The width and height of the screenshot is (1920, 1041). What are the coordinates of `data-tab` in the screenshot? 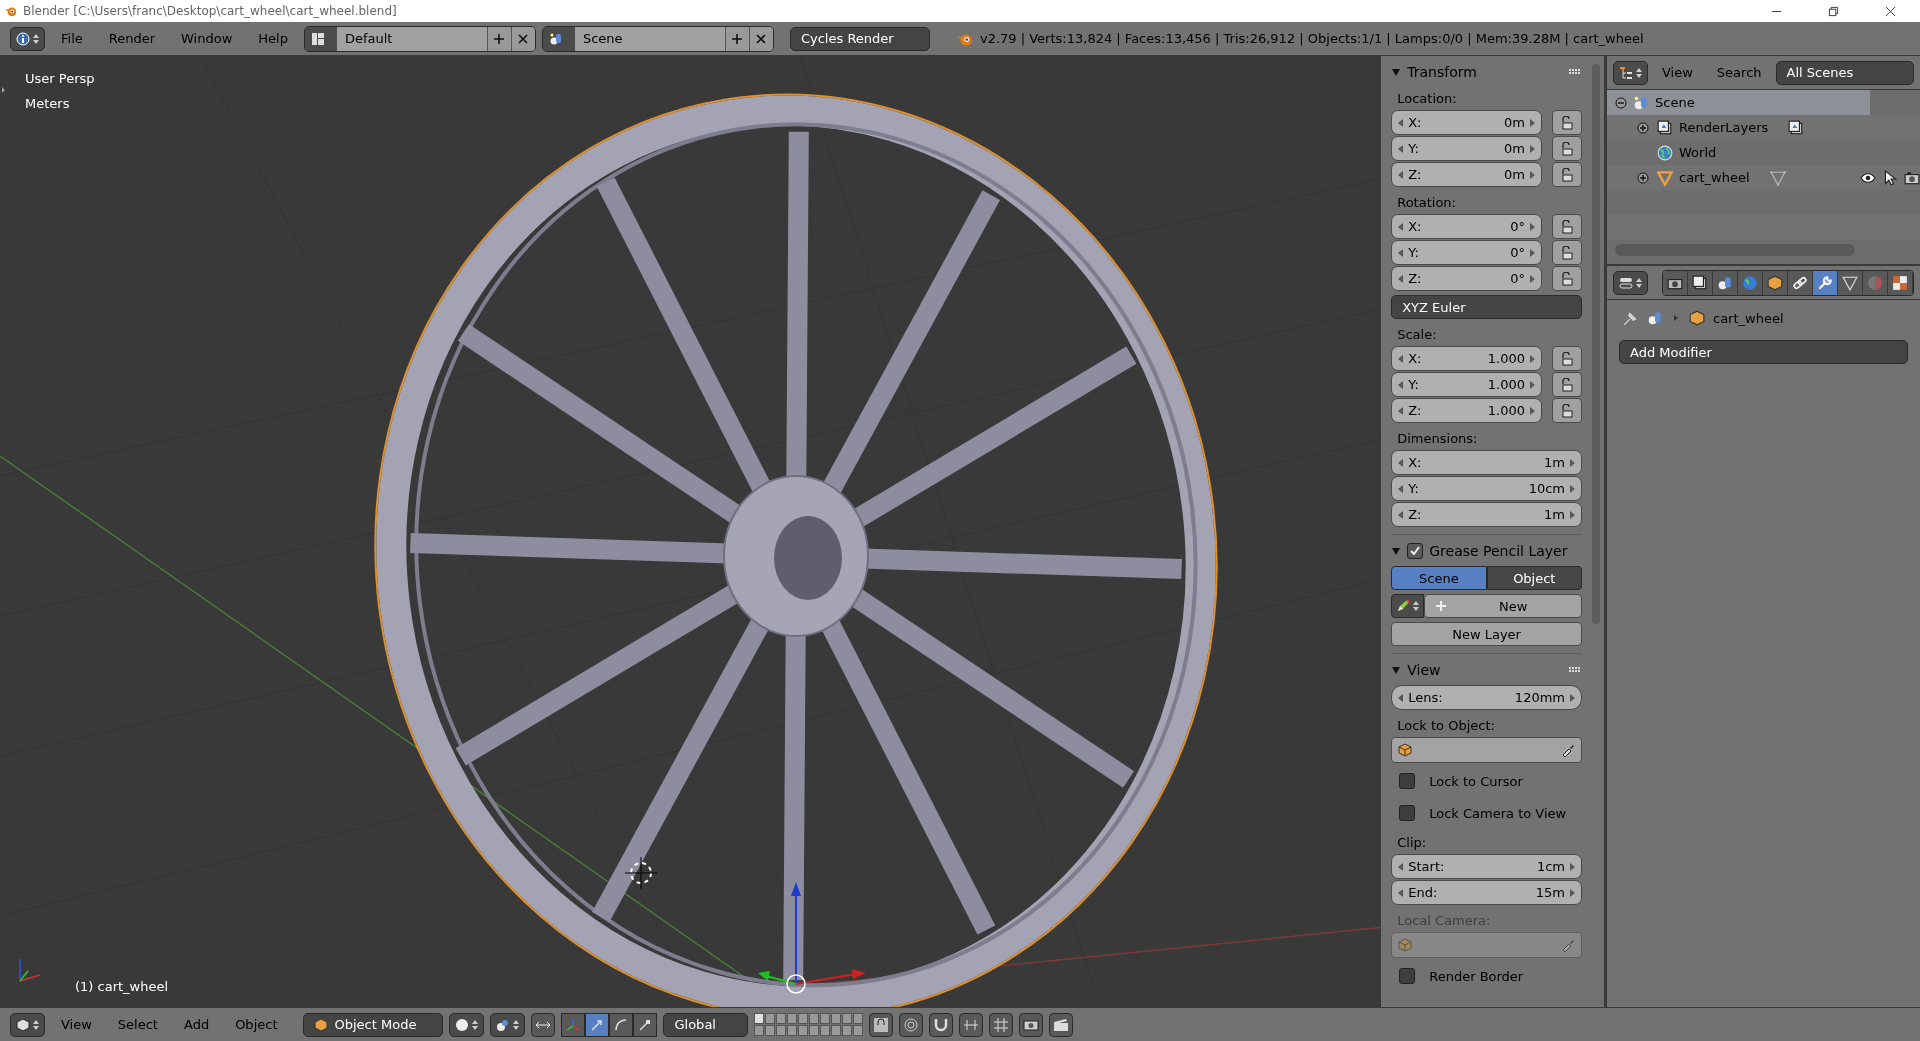 It's located at (1850, 282).